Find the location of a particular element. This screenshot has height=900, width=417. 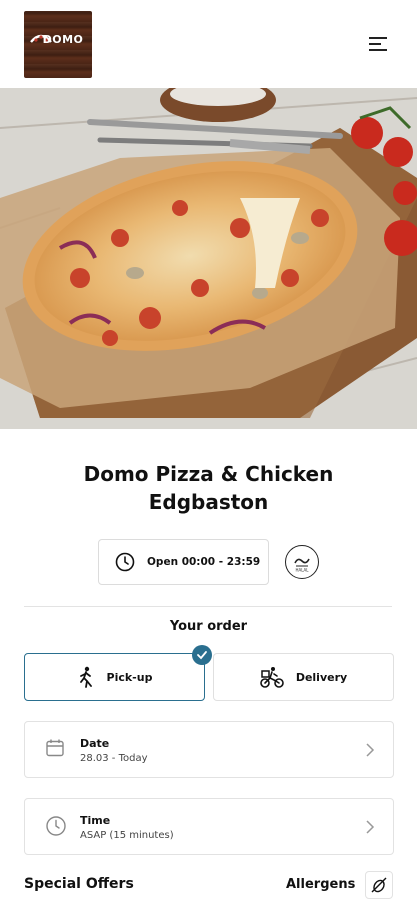

selected-check-icon is located at coordinates (202, 655).